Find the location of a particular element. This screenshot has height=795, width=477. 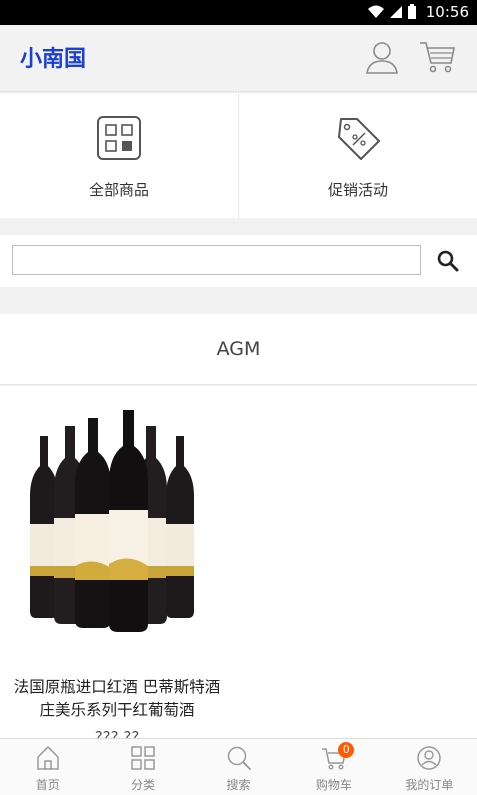

tab-search: 搜索 is located at coordinates (238, 767).